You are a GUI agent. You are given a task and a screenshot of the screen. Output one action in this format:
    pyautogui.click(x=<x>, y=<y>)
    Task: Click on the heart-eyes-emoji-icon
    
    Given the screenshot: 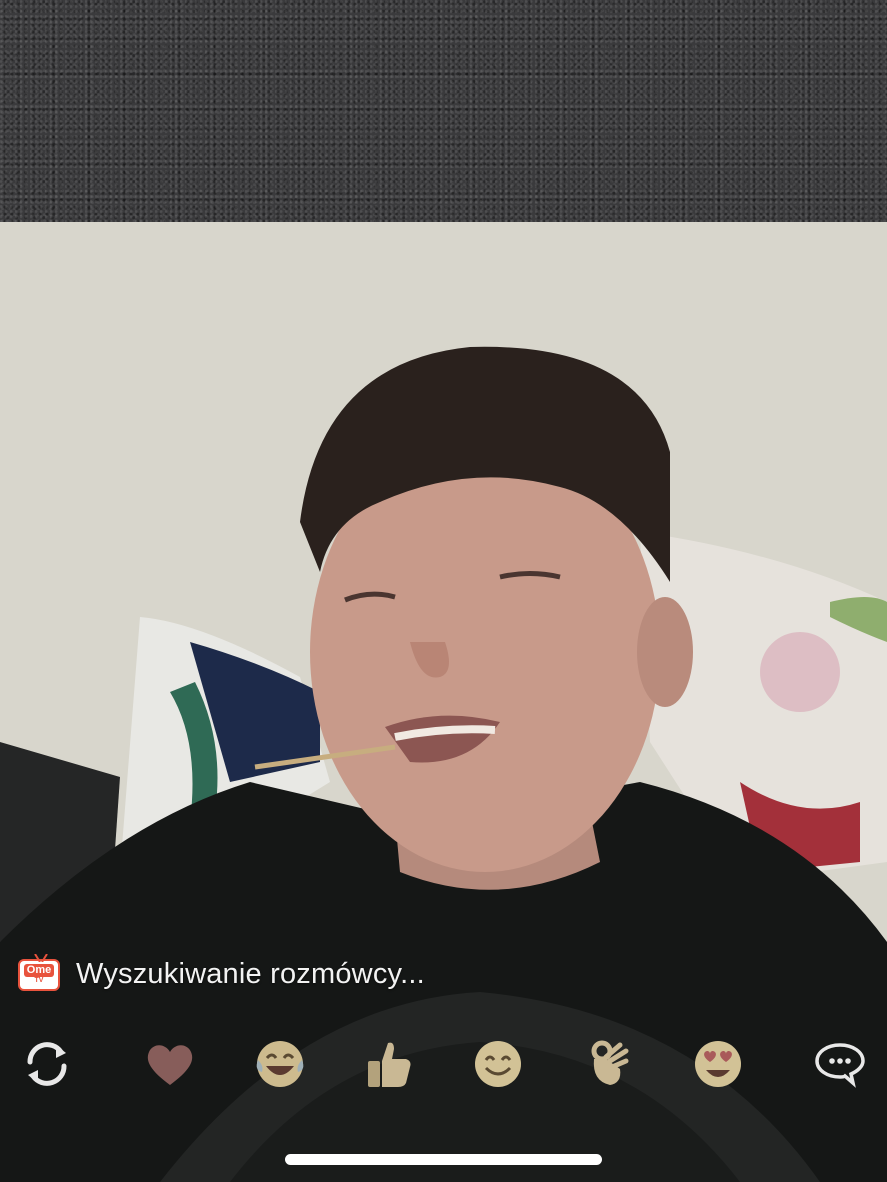 What is the action you would take?
    pyautogui.click(x=718, y=1064)
    